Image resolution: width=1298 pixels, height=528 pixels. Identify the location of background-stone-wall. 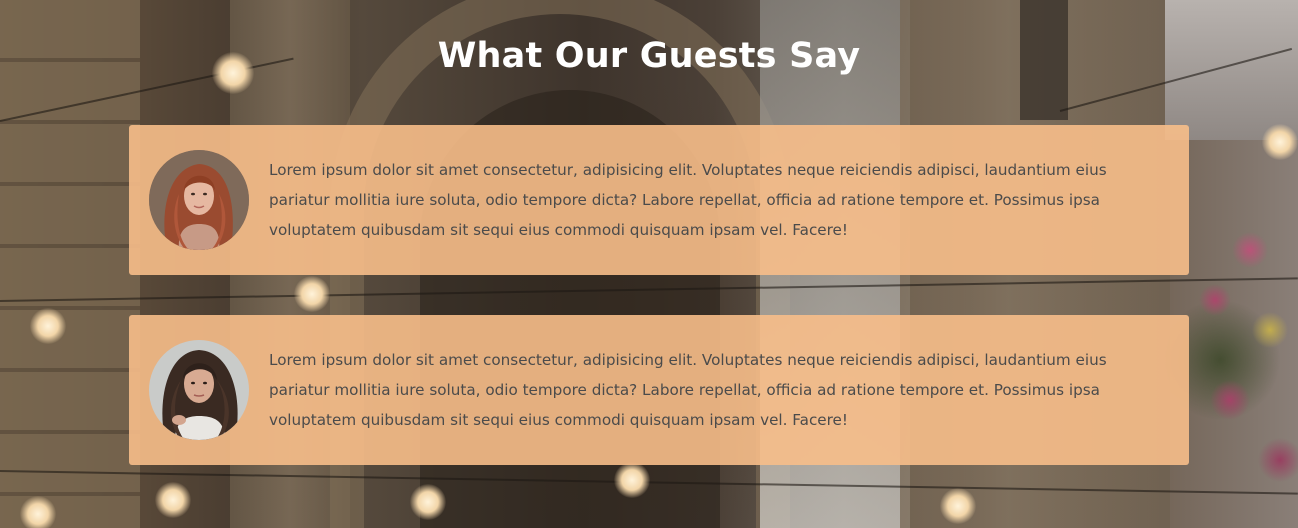
(70, 264).